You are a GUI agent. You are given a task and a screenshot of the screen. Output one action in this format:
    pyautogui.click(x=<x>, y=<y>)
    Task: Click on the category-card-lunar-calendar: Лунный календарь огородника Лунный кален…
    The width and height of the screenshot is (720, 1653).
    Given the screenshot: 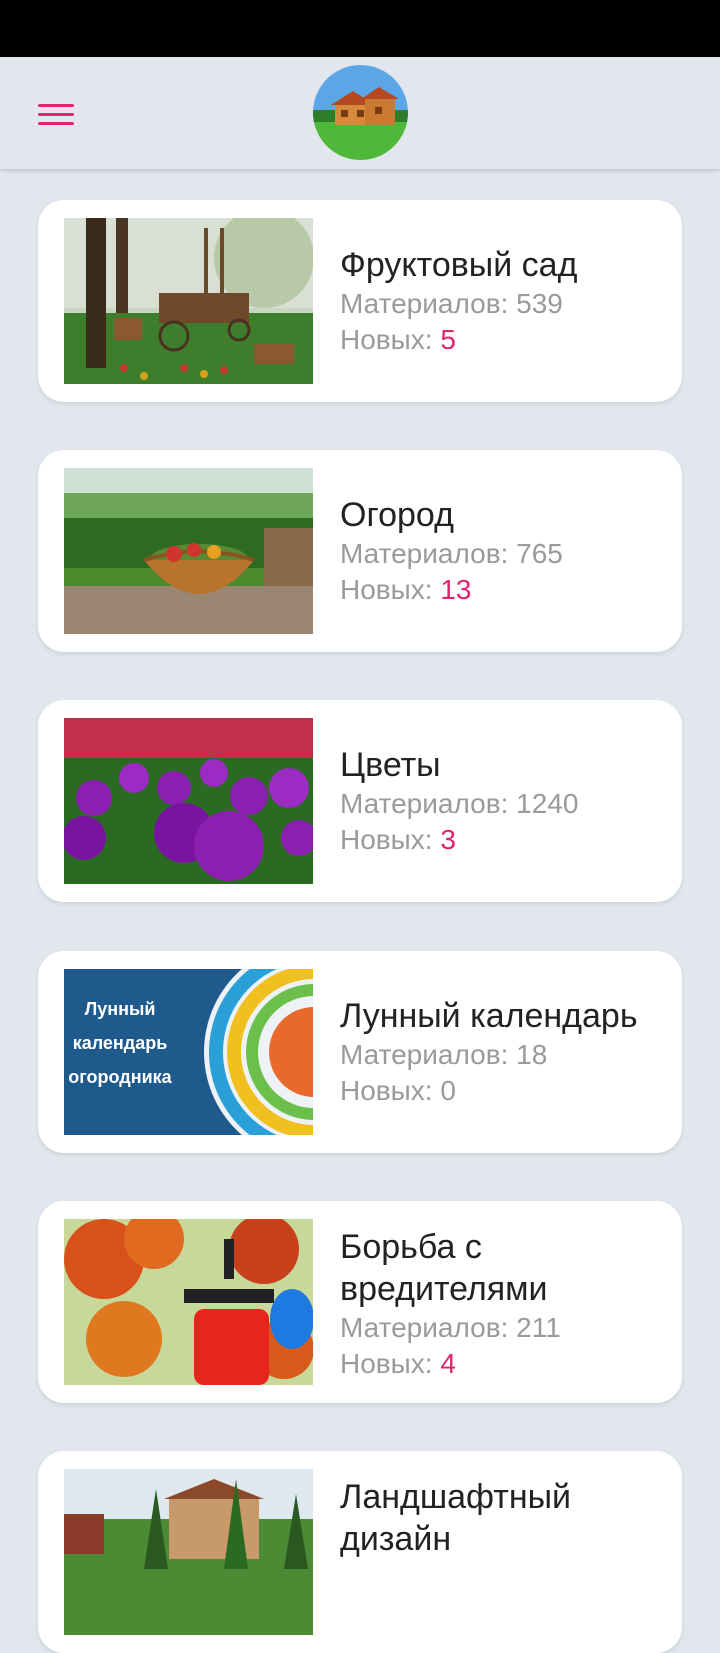 What is the action you would take?
    pyautogui.click(x=360, y=1052)
    